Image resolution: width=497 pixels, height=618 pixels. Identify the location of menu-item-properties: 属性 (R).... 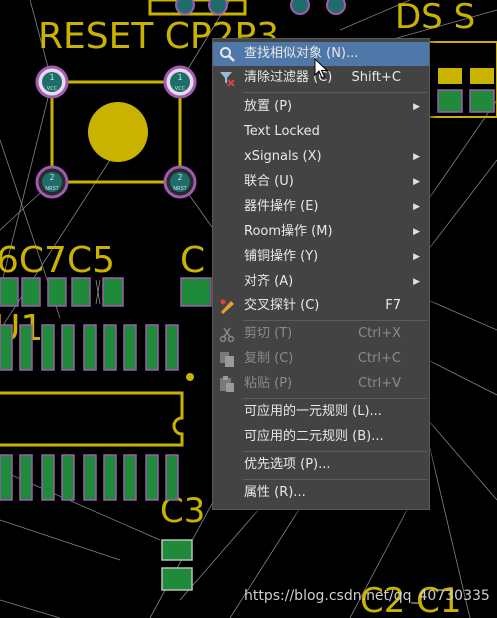
(321, 493).